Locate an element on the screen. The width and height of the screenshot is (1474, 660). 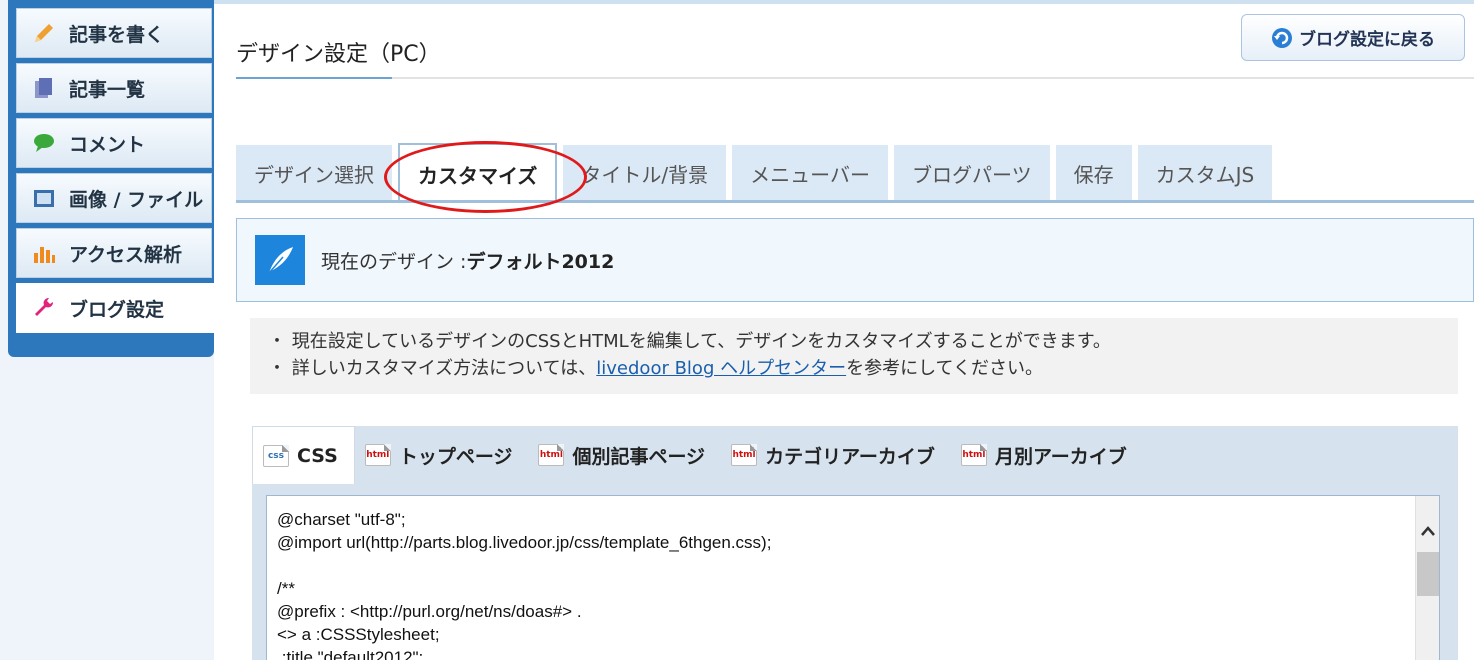
return-arrow-icon is located at coordinates (1282, 38).